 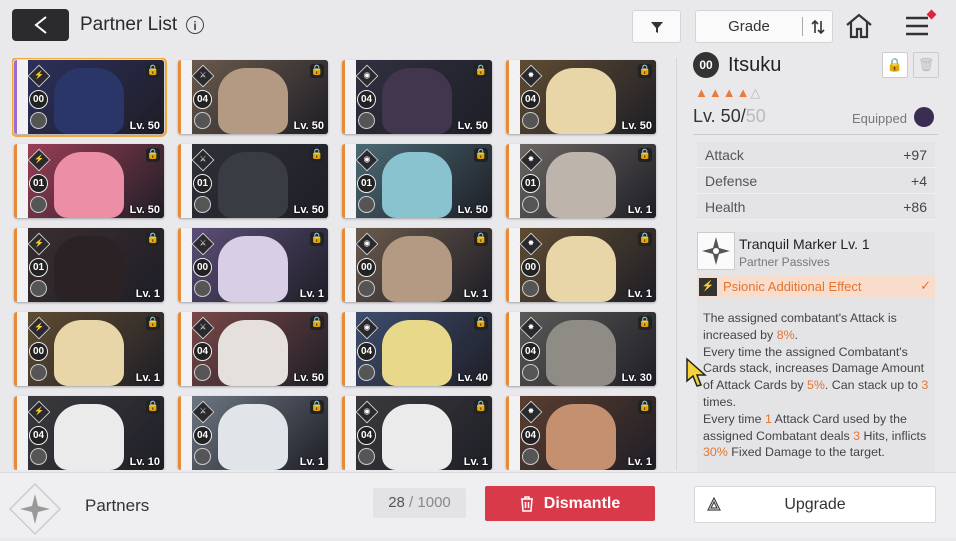 What do you see at coordinates (915, 155) in the screenshot?
I see `stat-value: +97` at bounding box center [915, 155].